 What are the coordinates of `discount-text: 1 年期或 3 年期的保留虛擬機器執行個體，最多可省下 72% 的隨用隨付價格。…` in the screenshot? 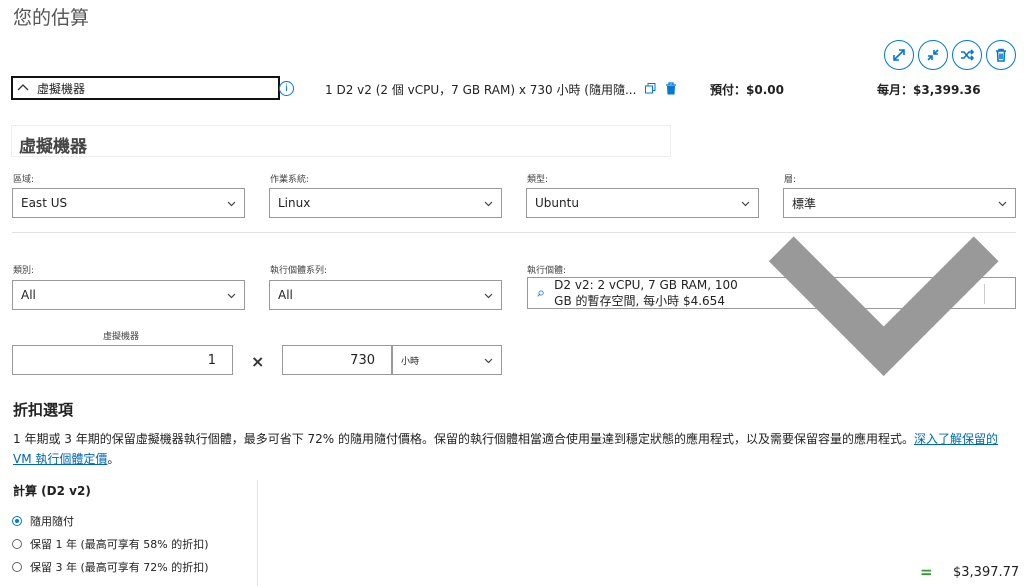 It's located at (464, 439).